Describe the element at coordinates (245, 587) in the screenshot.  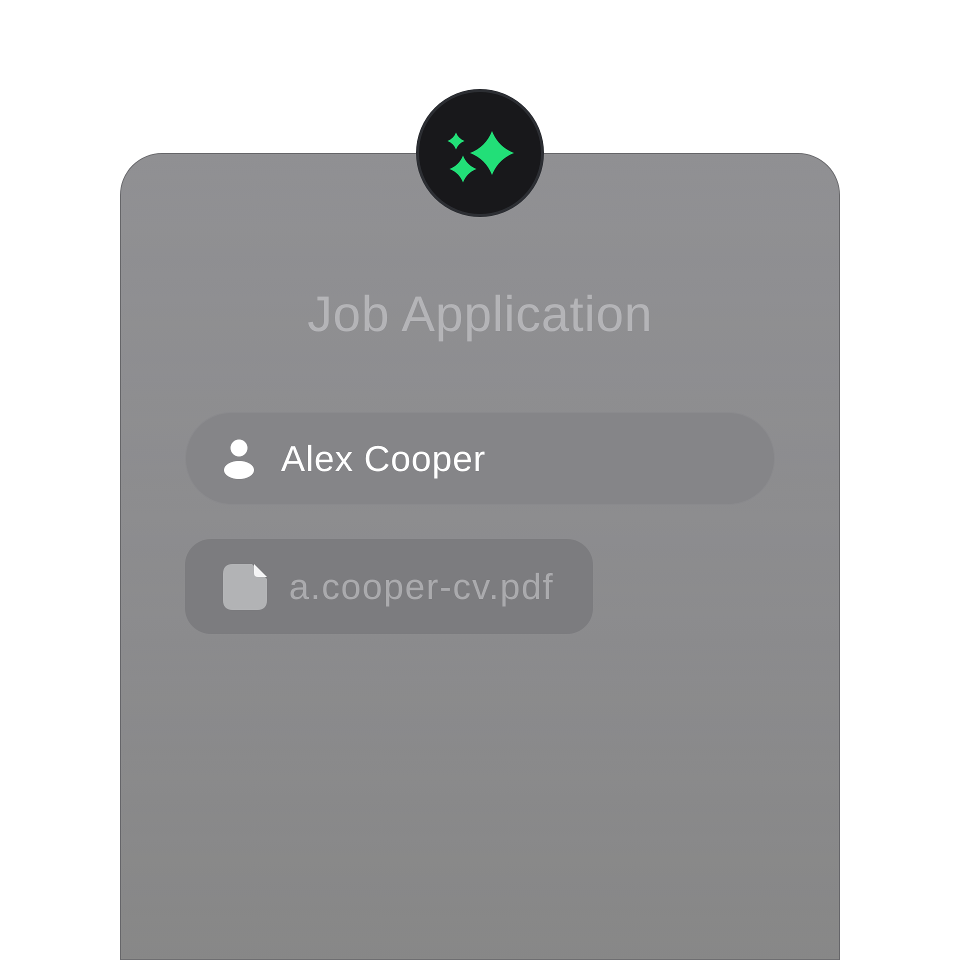
I see `document-icon` at that location.